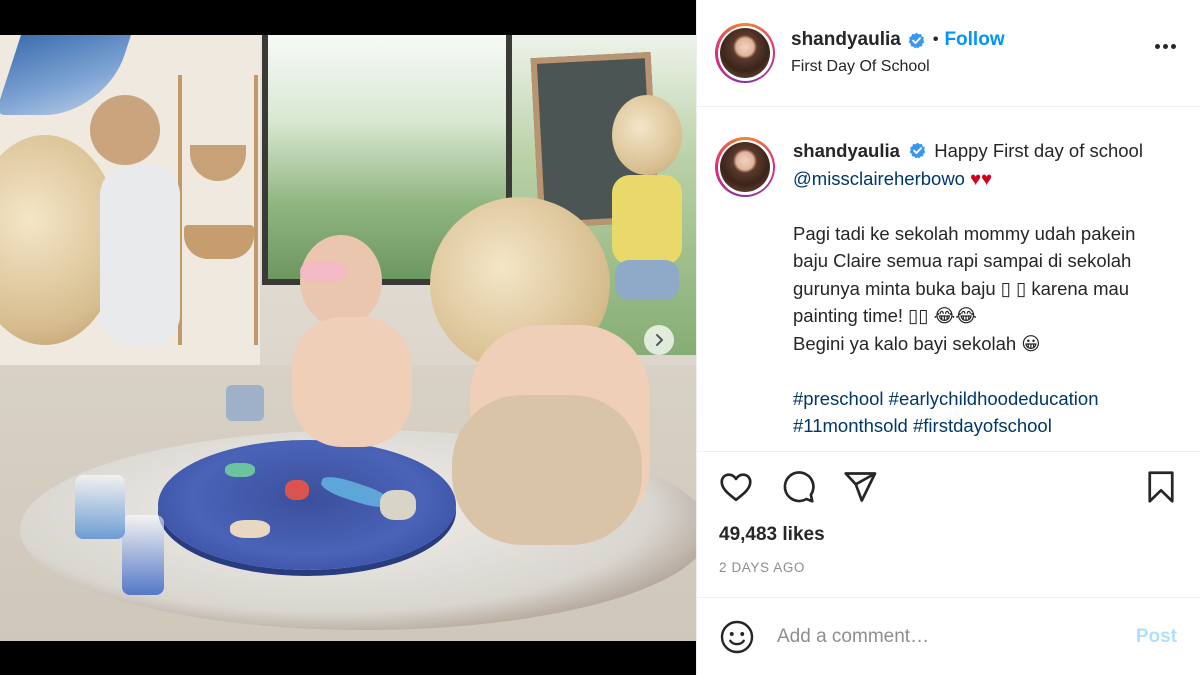 This screenshot has width=1200, height=675. Describe the element at coordinates (798, 487) in the screenshot. I see `comment-icon` at that location.